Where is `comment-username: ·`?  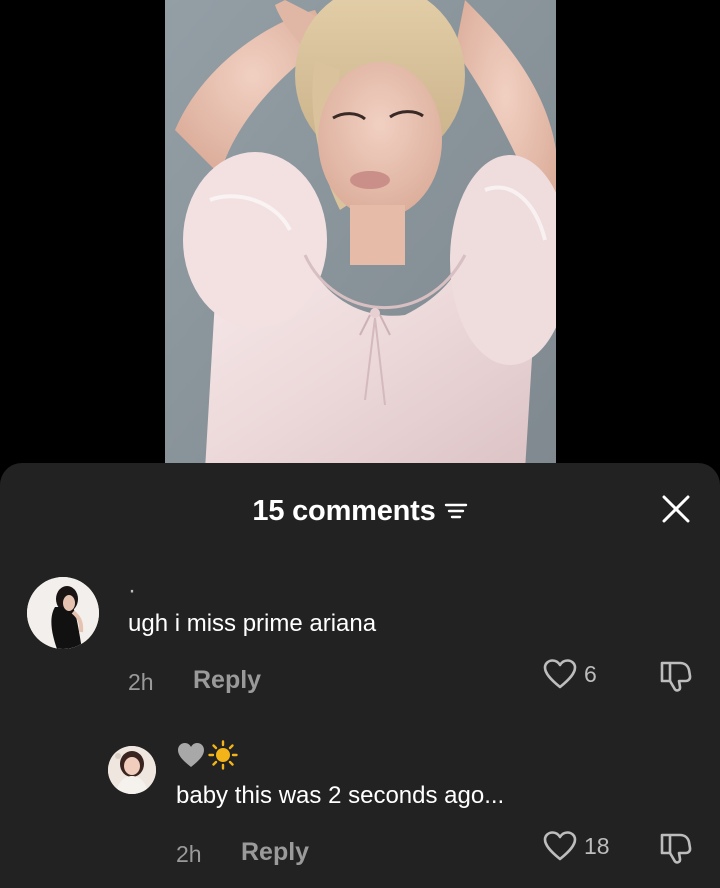 comment-username: · is located at coordinates (132, 591).